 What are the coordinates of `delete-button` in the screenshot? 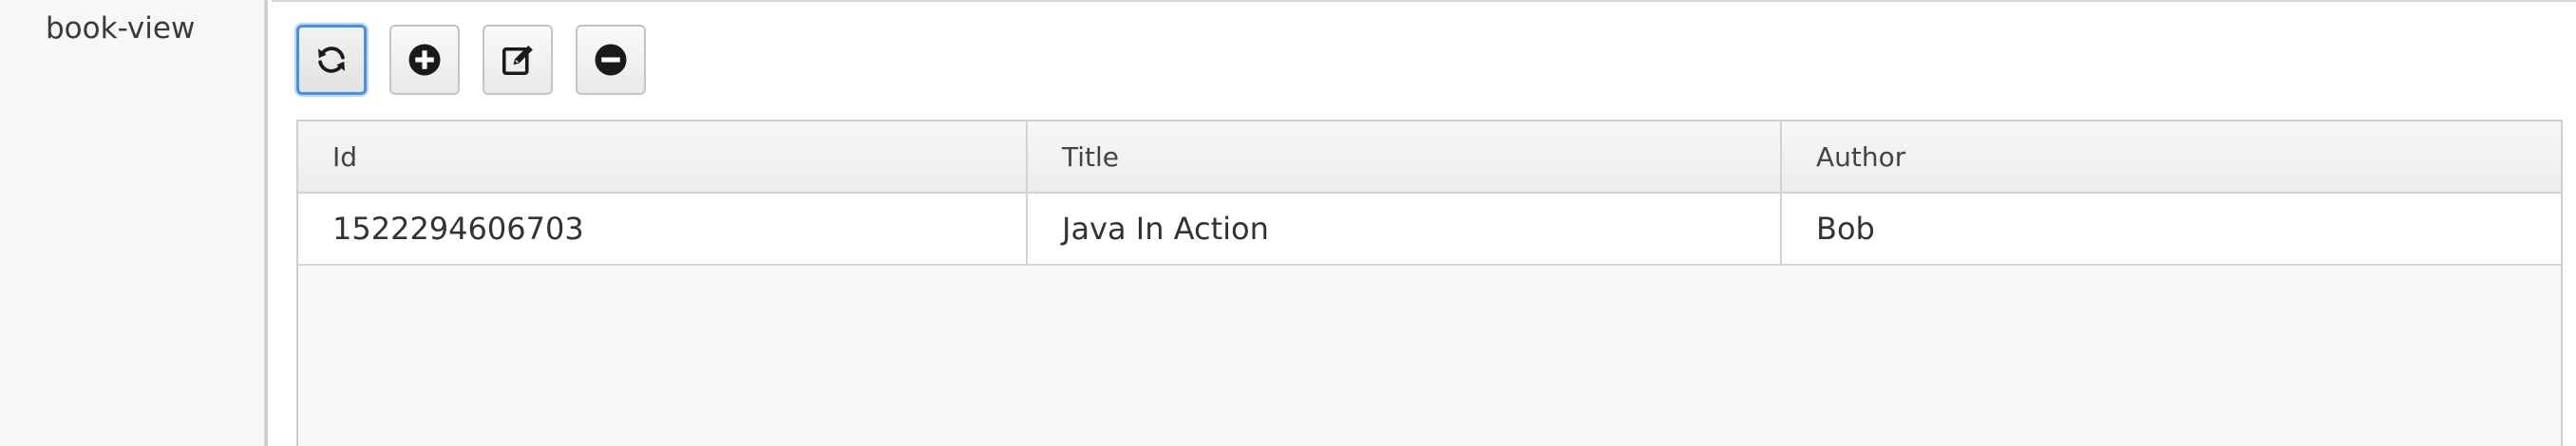 It's located at (611, 60).